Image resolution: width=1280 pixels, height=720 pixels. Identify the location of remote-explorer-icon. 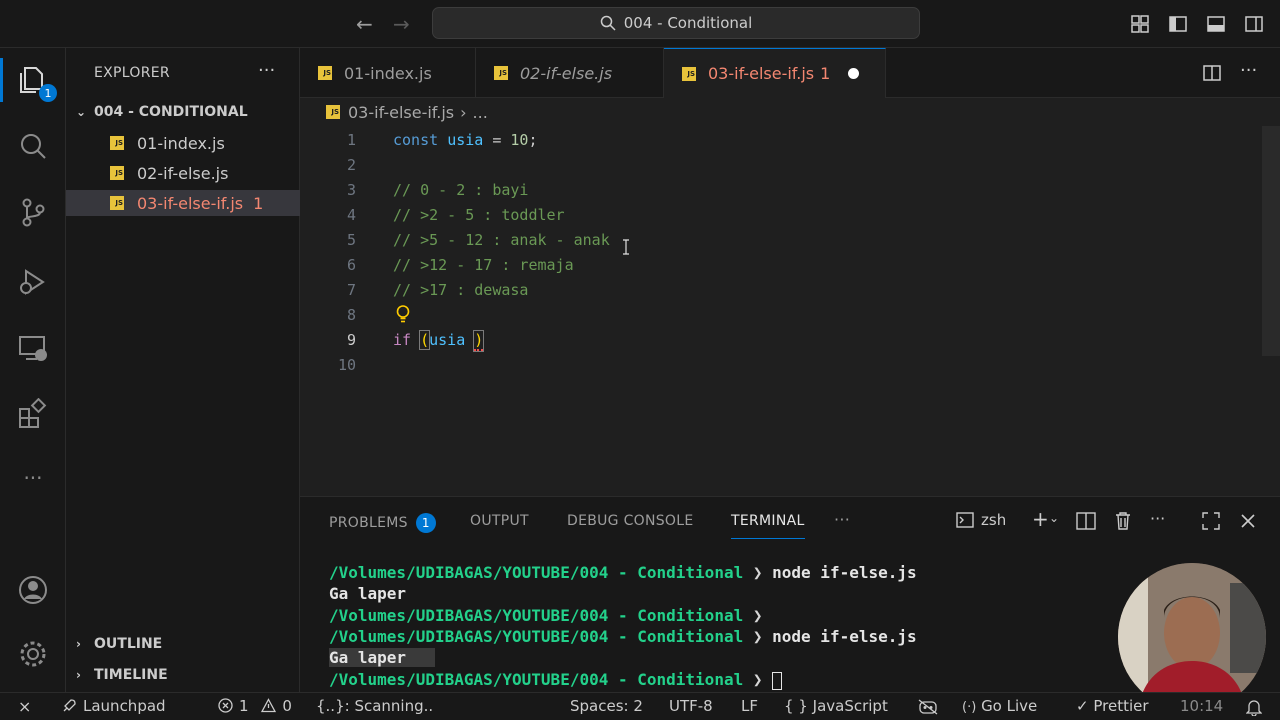
(33, 348).